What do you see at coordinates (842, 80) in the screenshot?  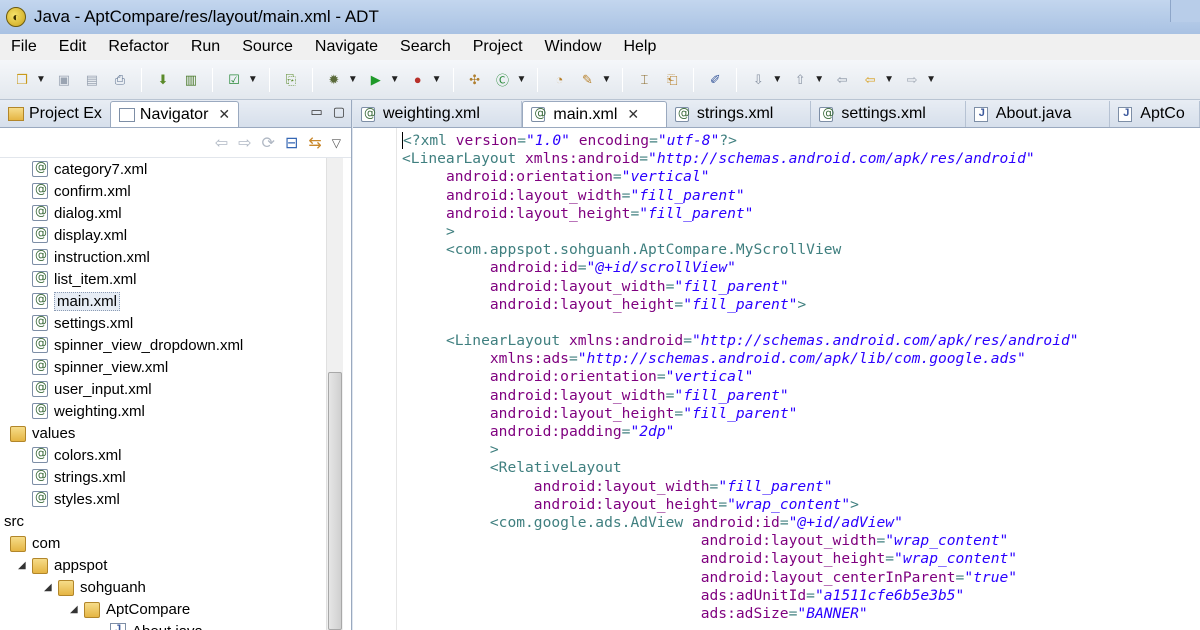 I see `last-edit-location-icon: ⇦` at bounding box center [842, 80].